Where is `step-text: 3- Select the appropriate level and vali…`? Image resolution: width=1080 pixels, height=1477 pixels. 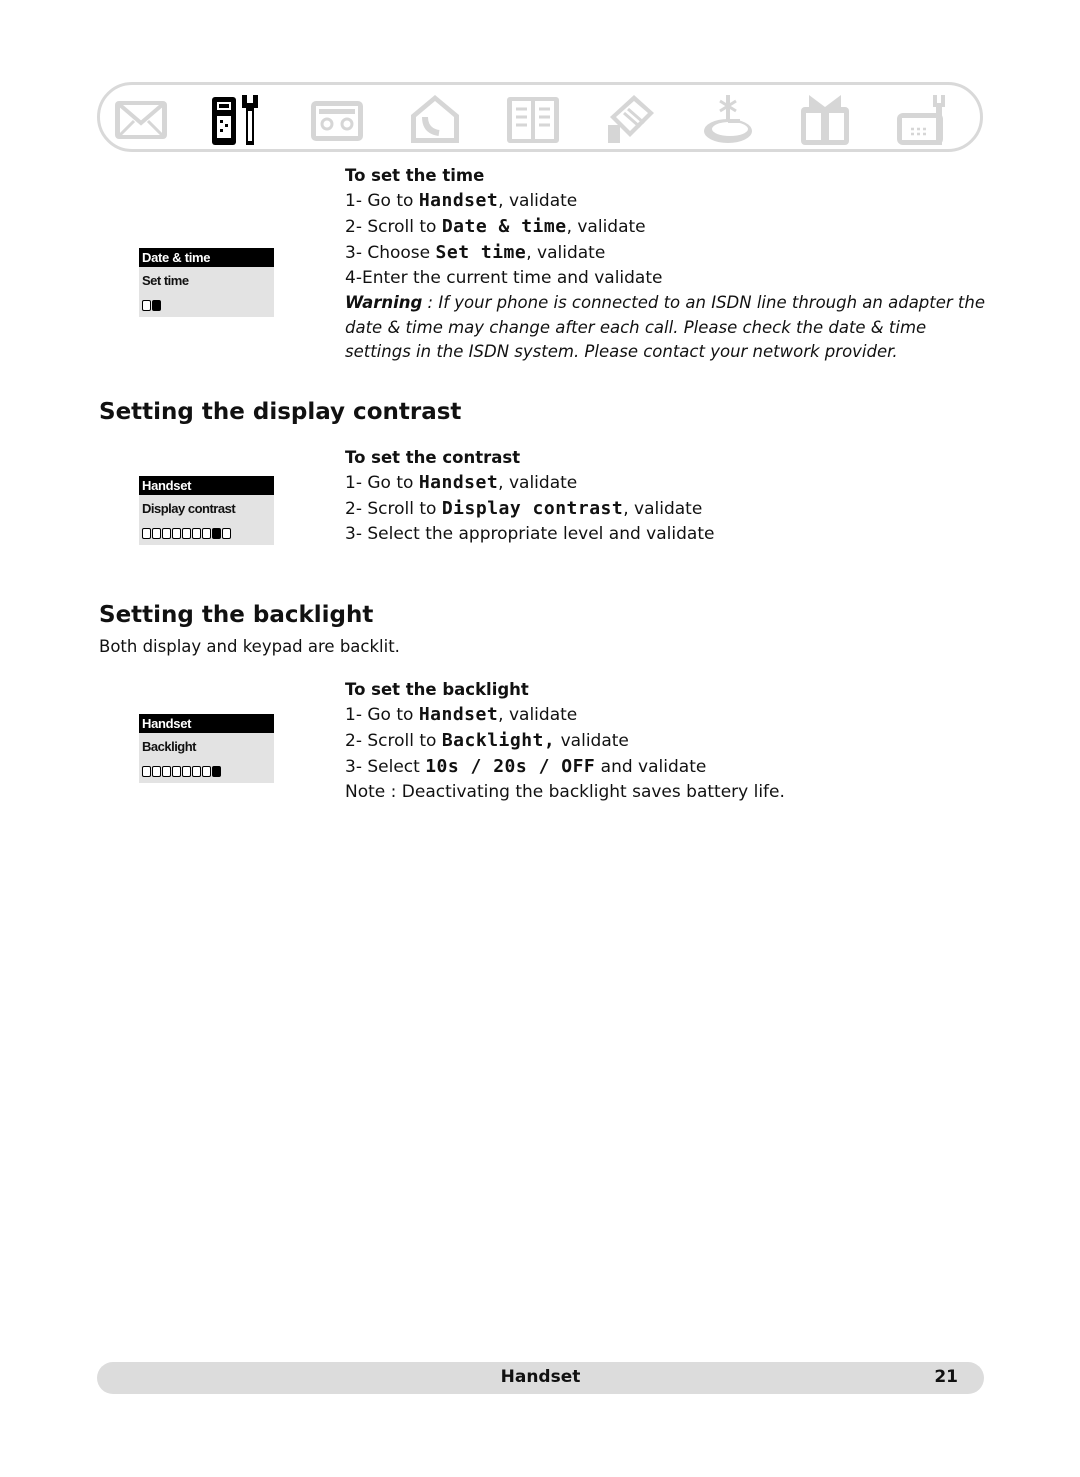
step-text: 3- Select the appropriate level and vali… is located at coordinates (530, 534).